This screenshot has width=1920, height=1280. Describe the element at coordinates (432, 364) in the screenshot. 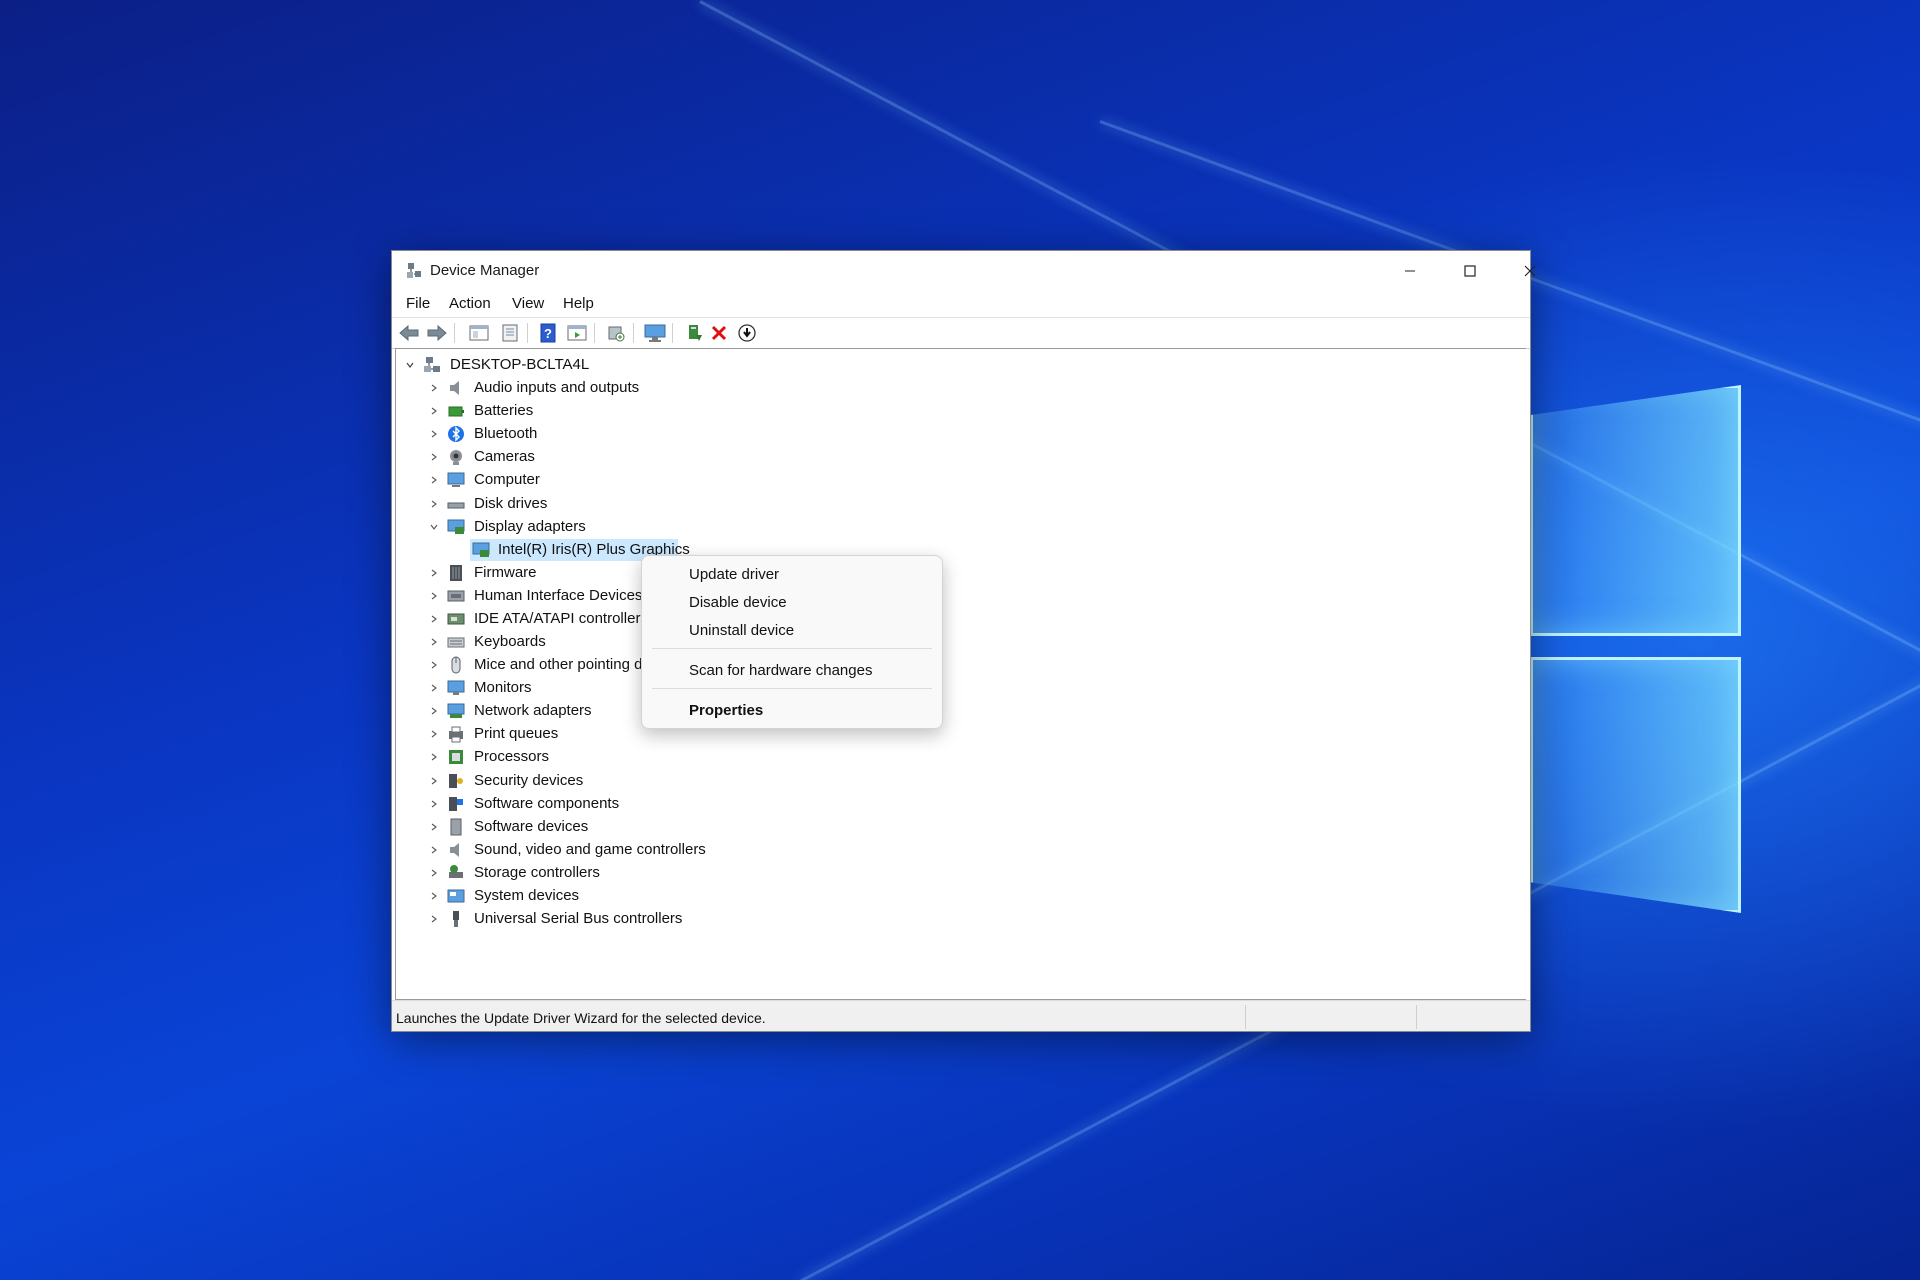

I see `computer-root-icon` at that location.